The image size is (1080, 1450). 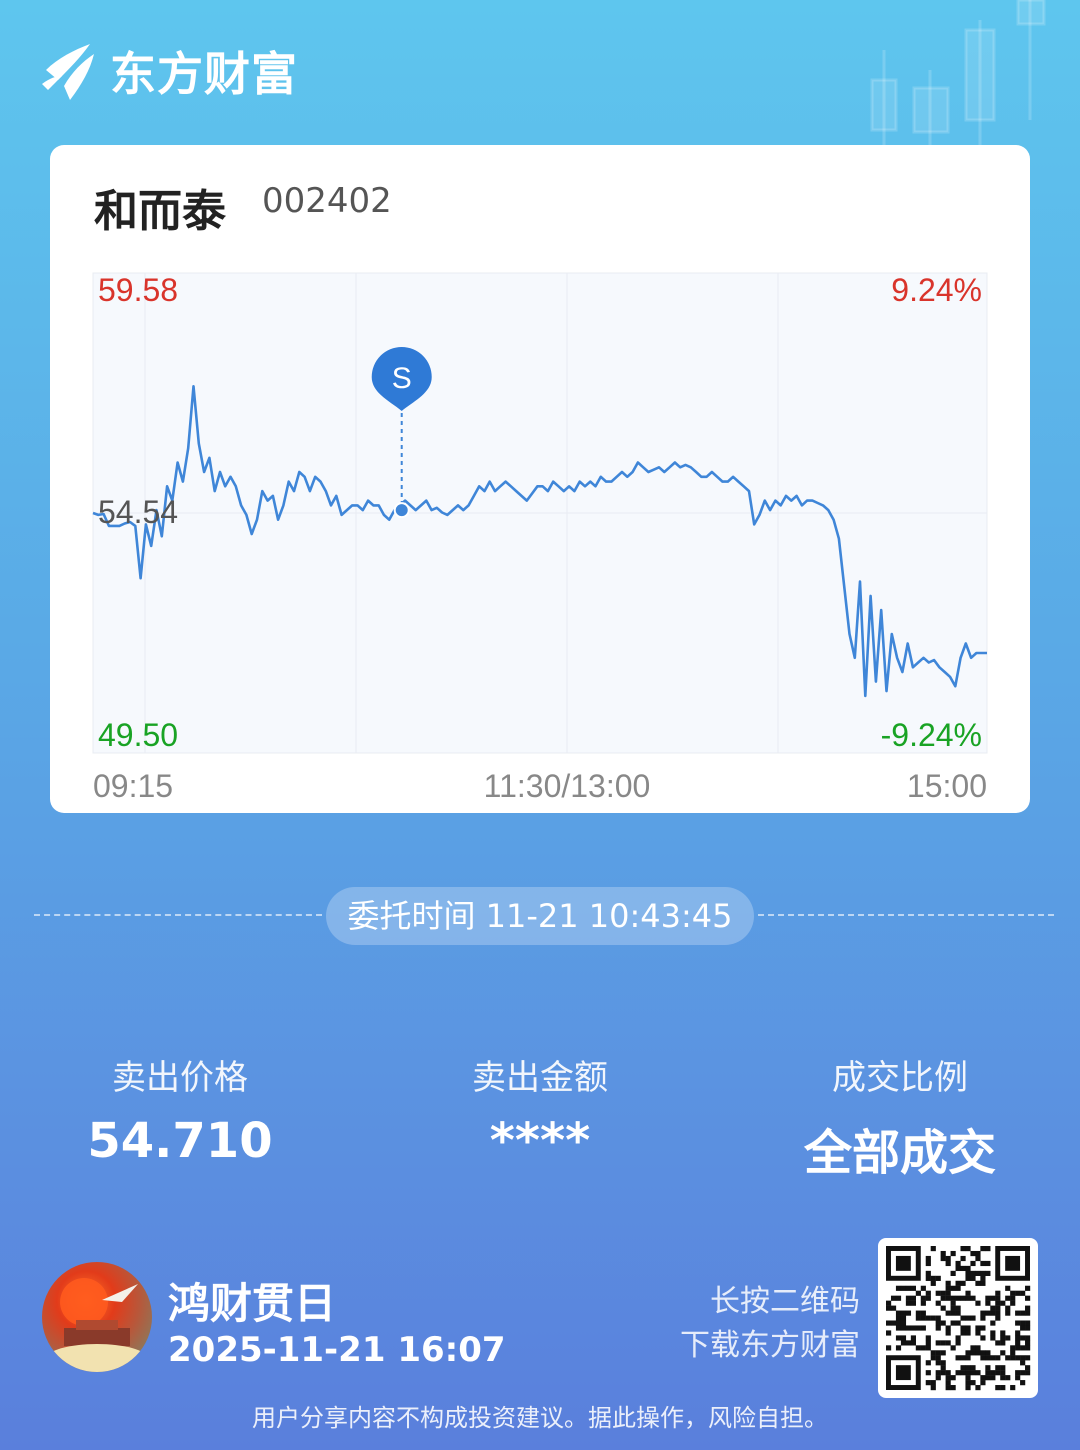 I want to click on y-label-mid: 54.54, so click(x=138, y=512).